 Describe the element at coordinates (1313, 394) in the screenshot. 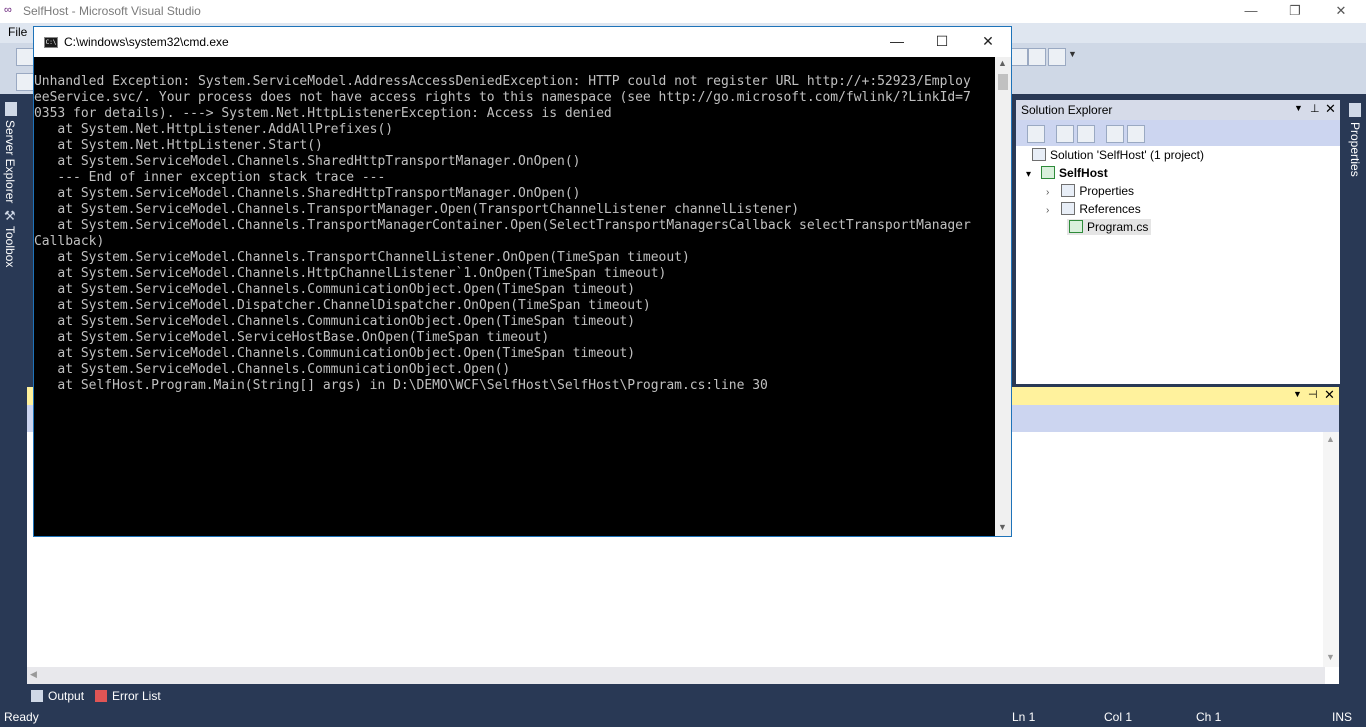

I see `pin-icon: ⊣` at that location.